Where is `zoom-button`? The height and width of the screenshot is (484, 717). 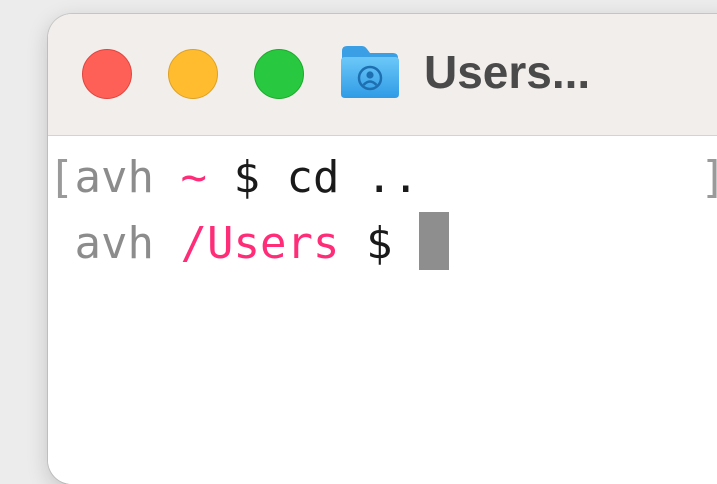
zoom-button is located at coordinates (279, 74).